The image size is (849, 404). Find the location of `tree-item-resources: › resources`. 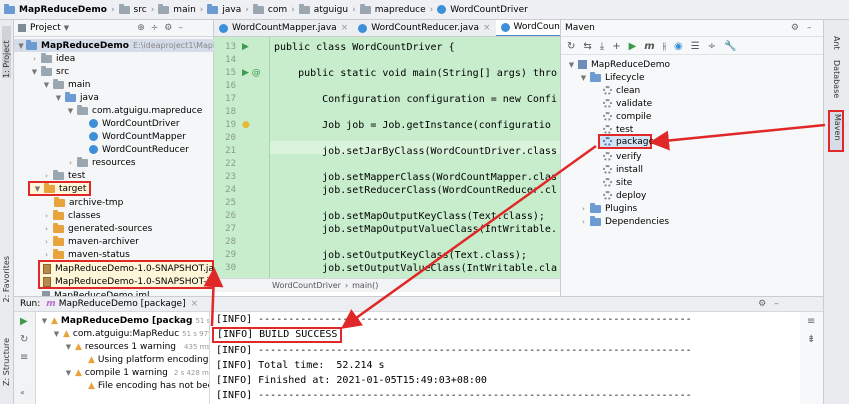

tree-item-resources: › resources is located at coordinates (101, 162).